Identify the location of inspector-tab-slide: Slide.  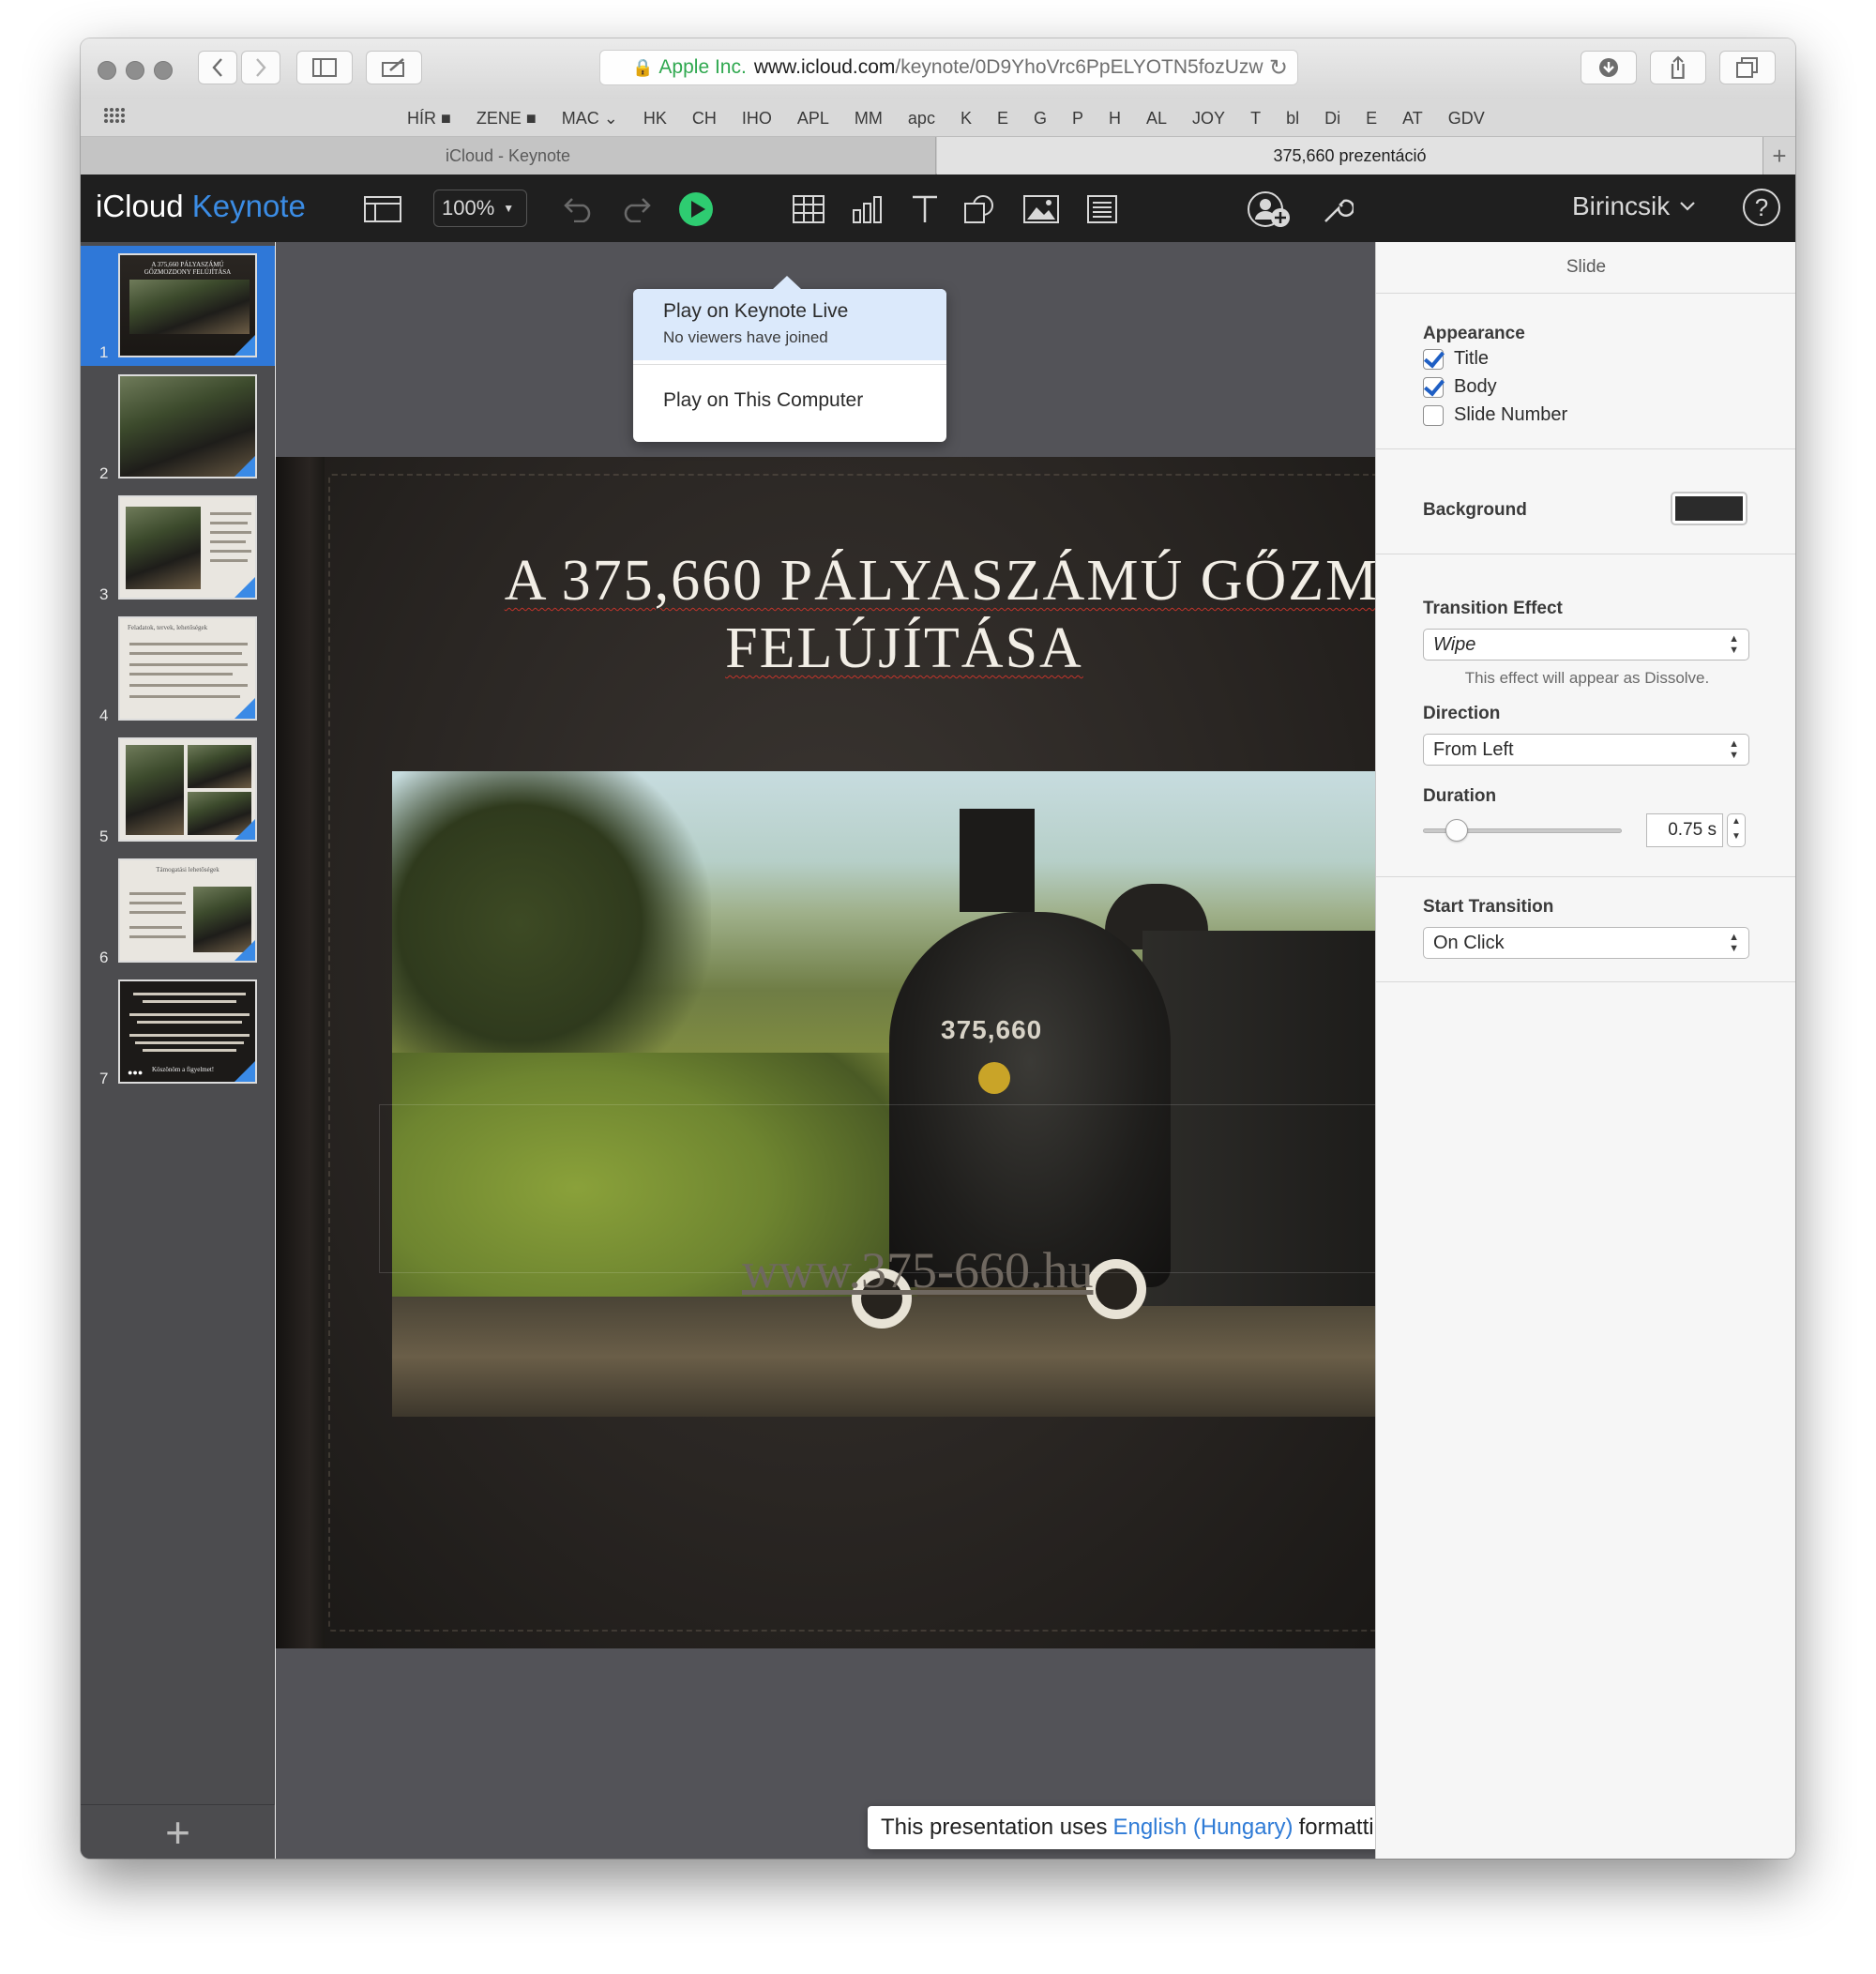
(1585, 268).